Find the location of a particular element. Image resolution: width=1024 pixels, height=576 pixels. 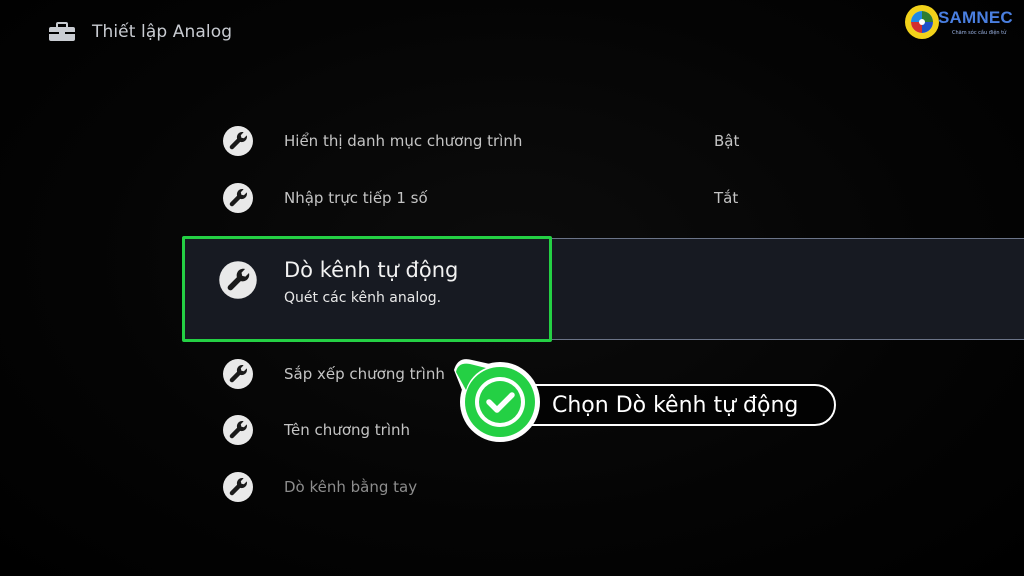

menu-item-value: Tắt is located at coordinates (726, 198).